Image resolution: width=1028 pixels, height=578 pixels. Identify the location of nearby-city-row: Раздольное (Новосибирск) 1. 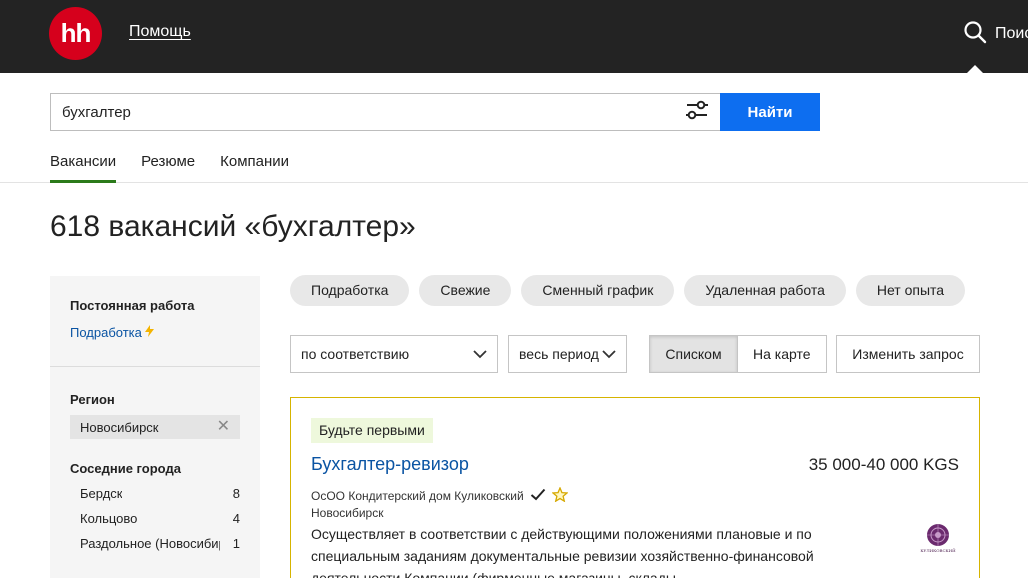
(155, 543).